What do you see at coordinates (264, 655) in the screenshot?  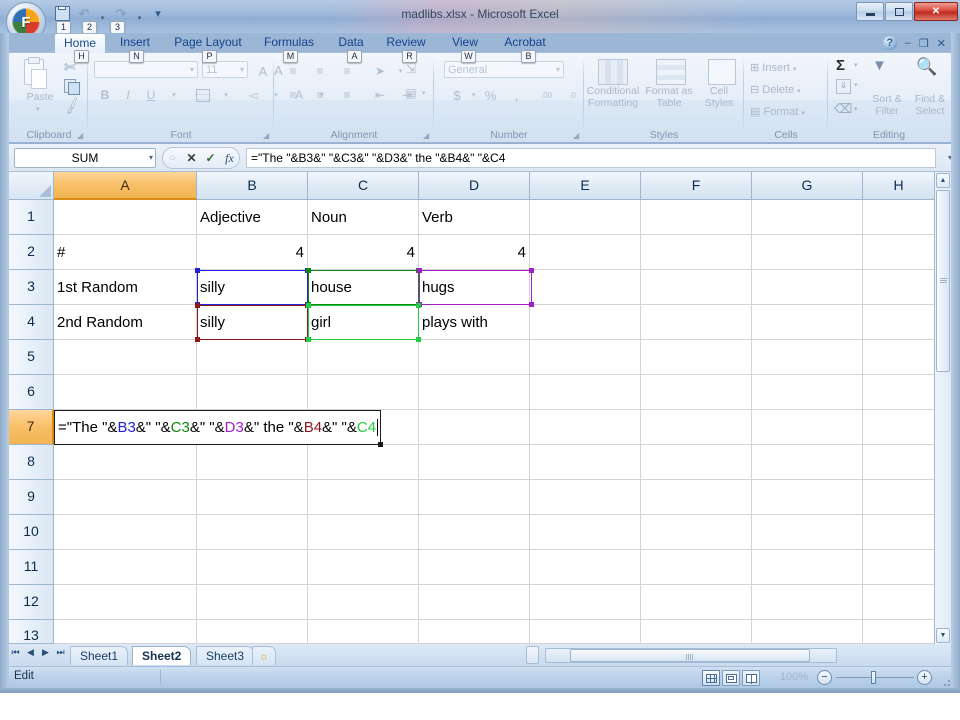 I see `insert-worksheet-button: ☼` at bounding box center [264, 655].